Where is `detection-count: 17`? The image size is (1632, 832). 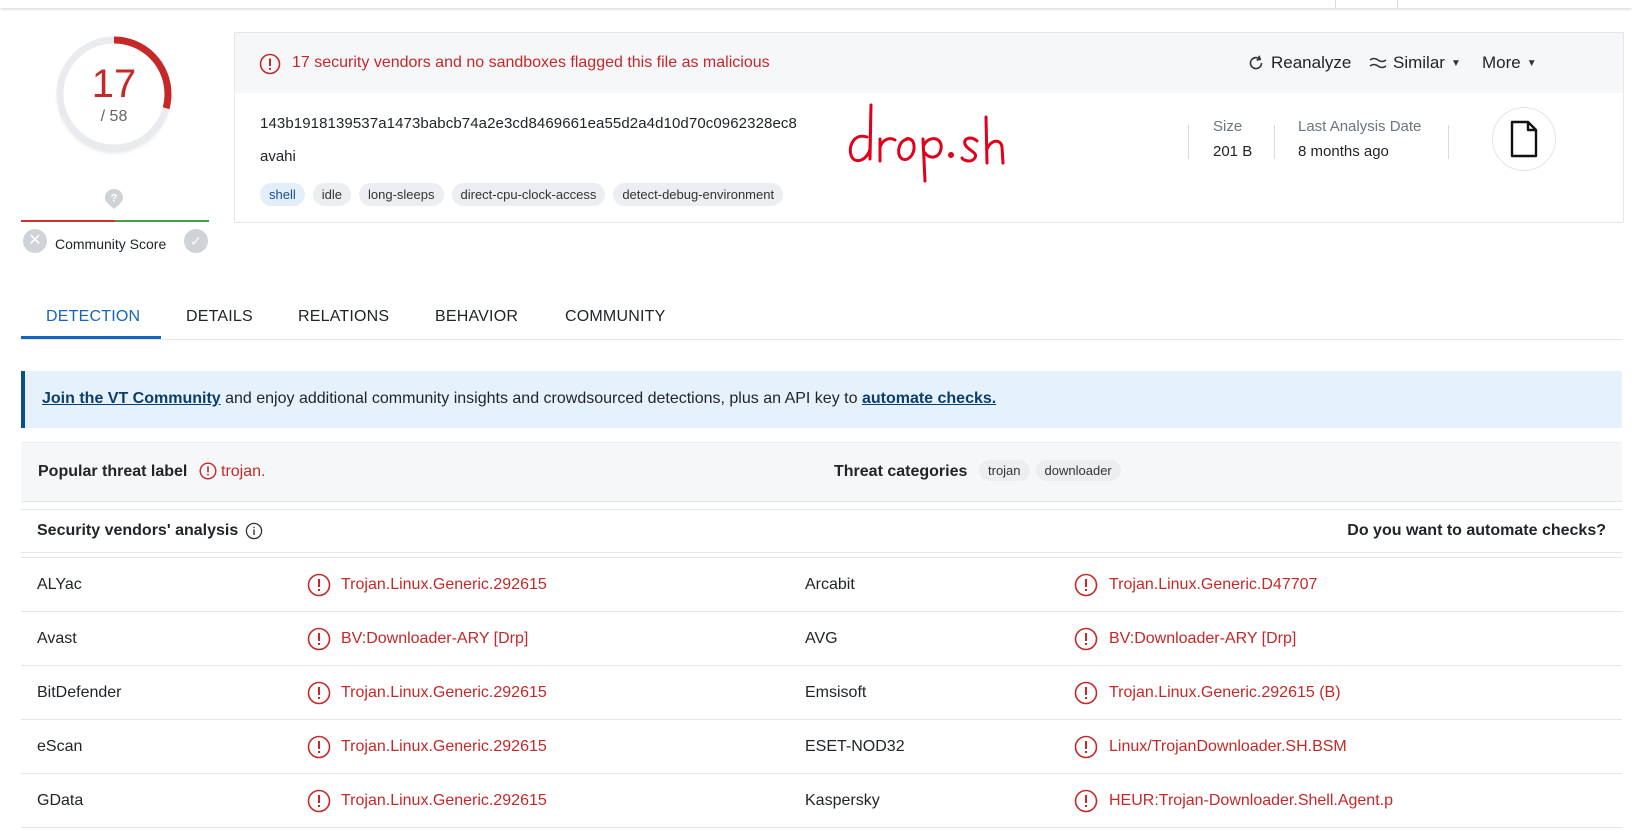
detection-count: 17 is located at coordinates (114, 84).